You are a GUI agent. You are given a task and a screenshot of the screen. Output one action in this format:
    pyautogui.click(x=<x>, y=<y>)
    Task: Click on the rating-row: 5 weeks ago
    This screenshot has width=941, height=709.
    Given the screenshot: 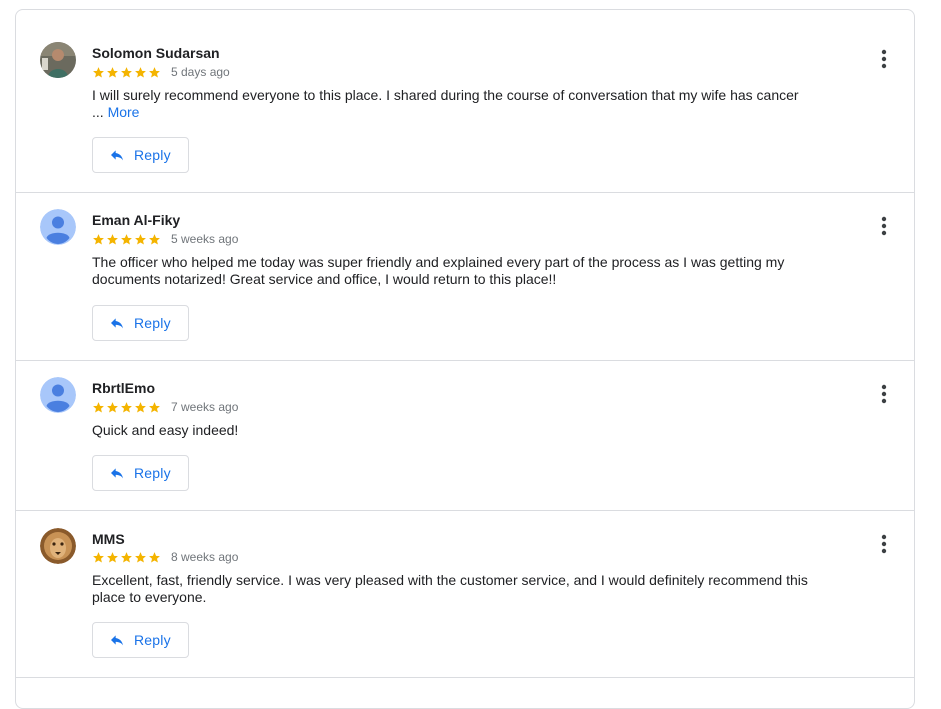 What is the action you would take?
    pyautogui.click(x=165, y=239)
    